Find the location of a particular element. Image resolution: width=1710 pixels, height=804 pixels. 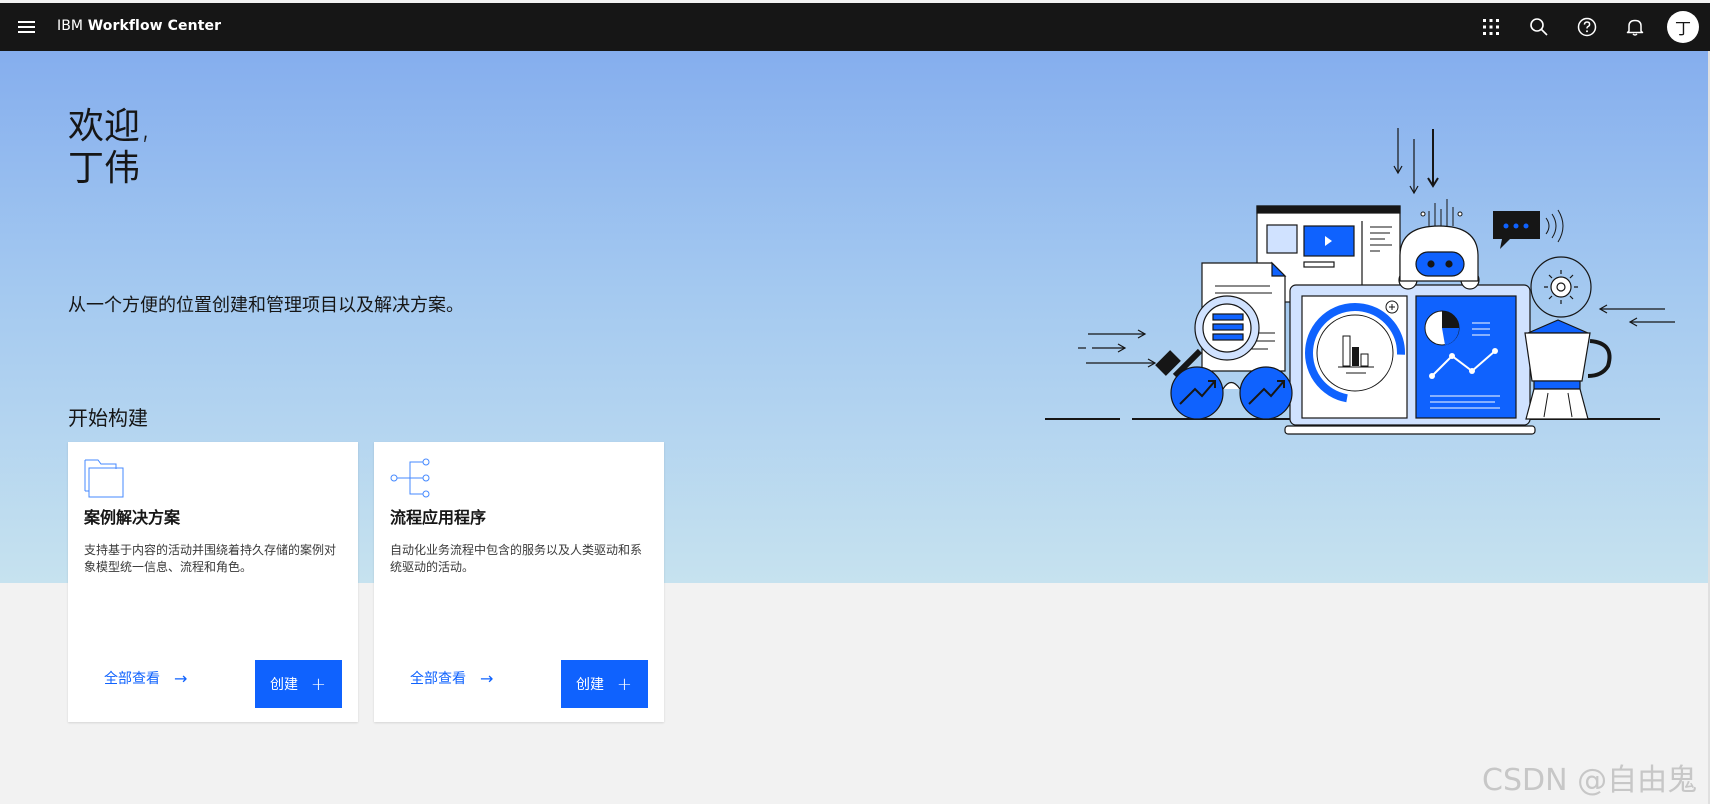

top-navigation-bar: IBM Workflow Center 丁 is located at coordinates (855, 27).